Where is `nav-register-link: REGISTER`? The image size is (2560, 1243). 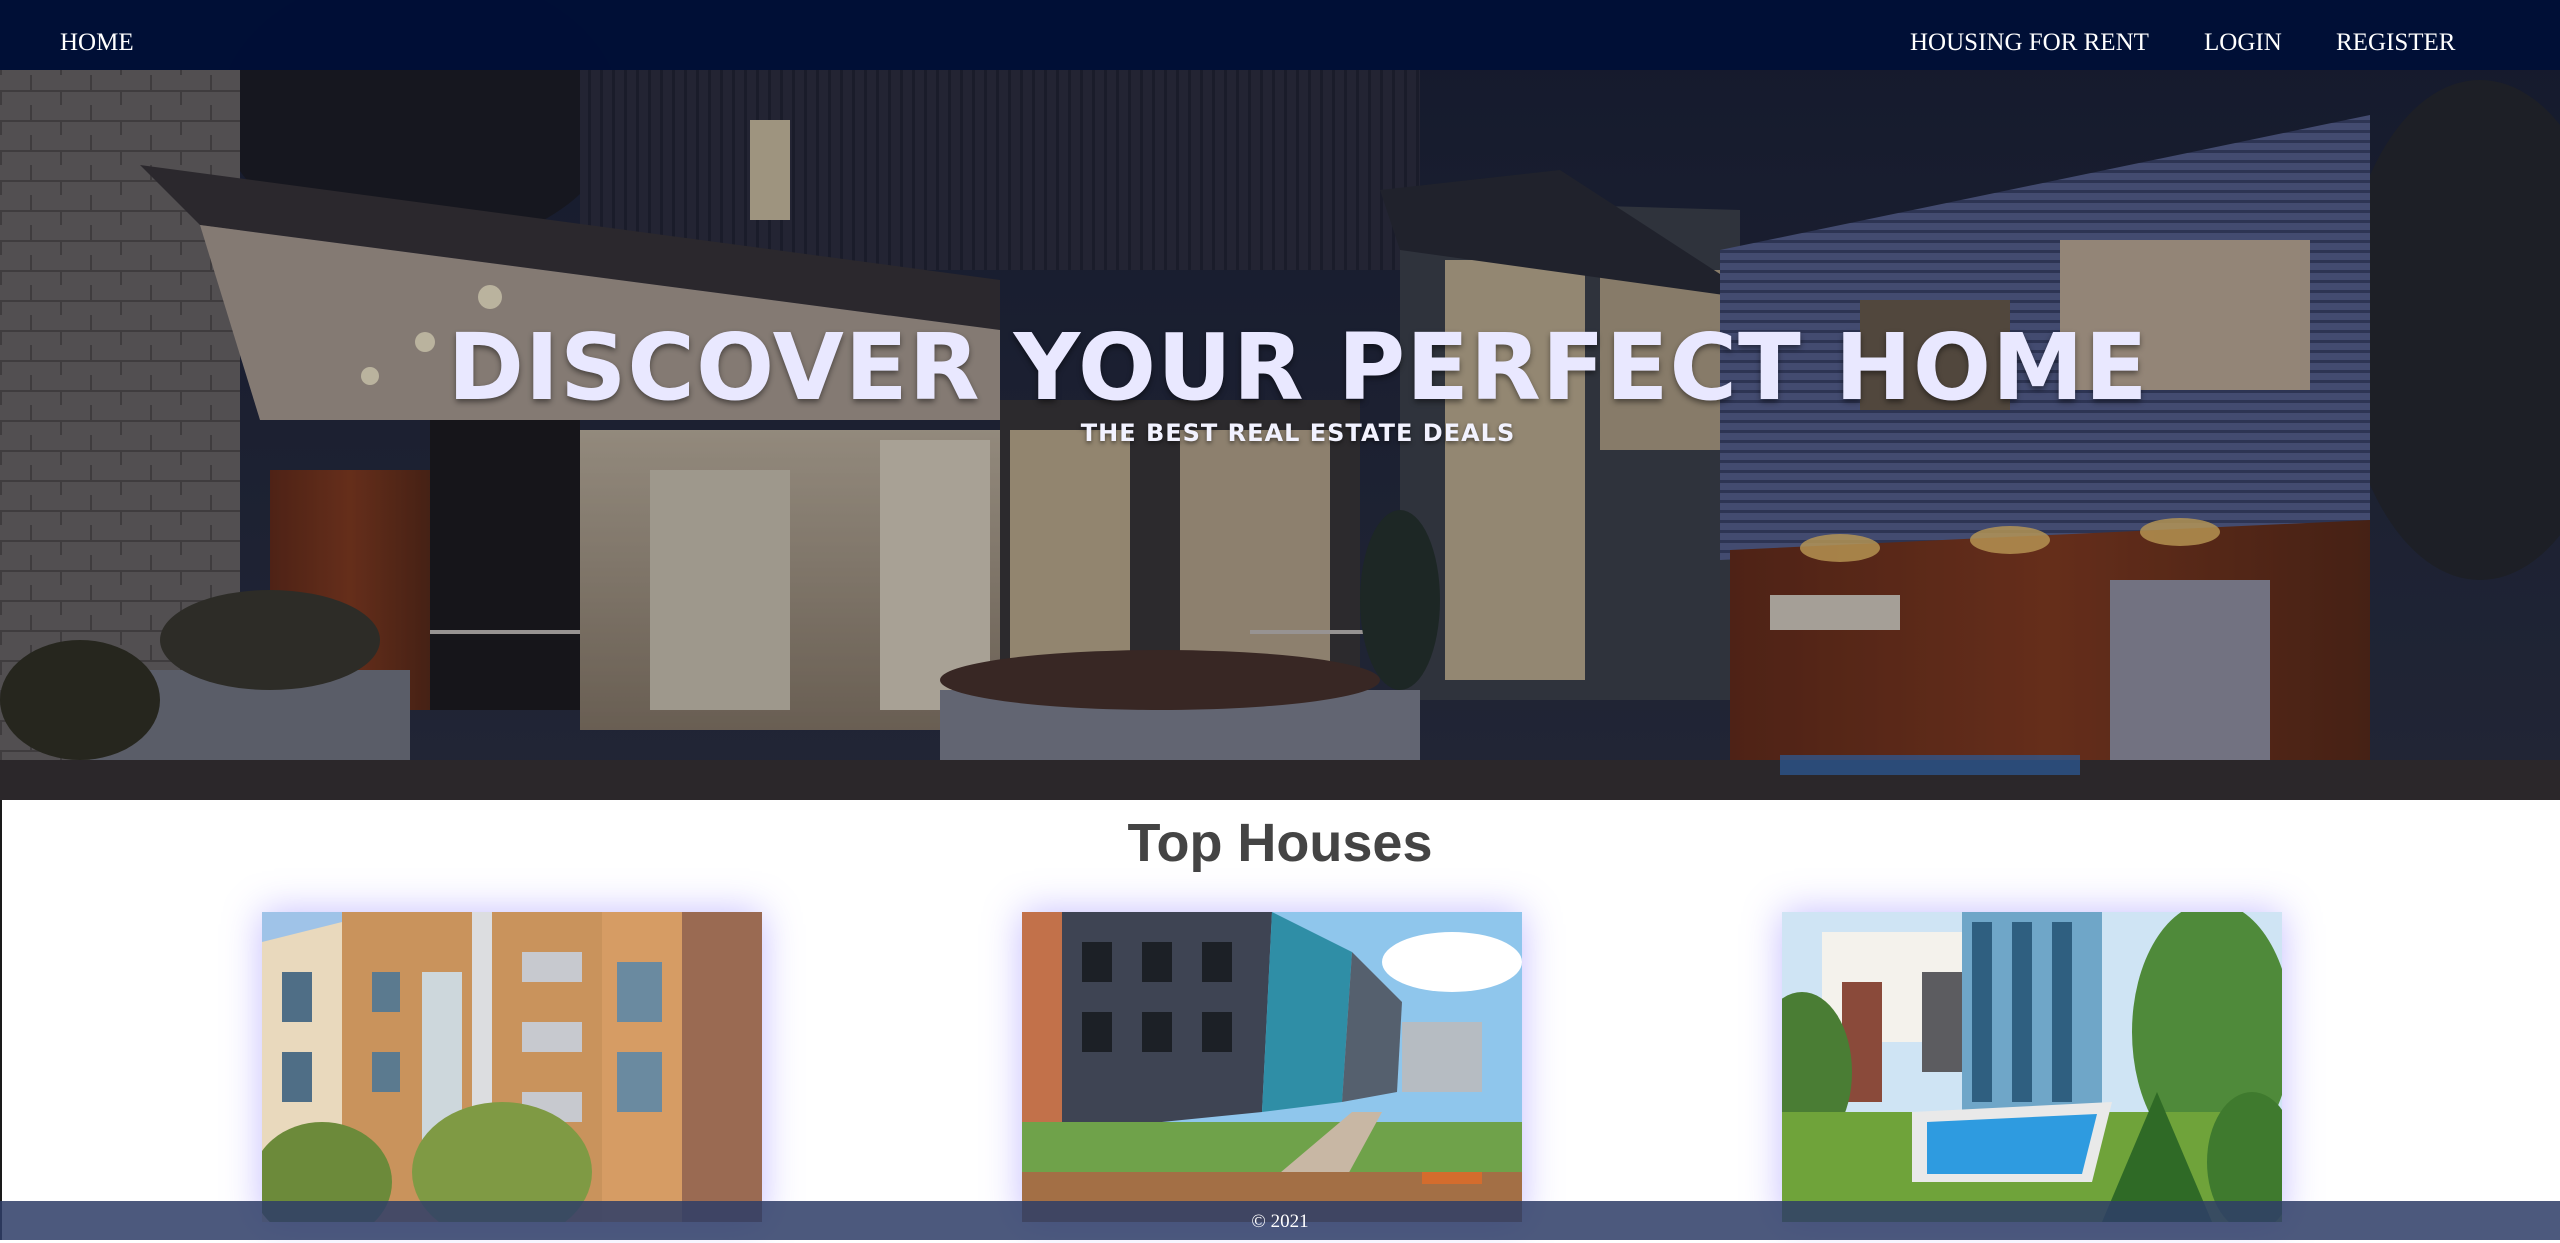 nav-register-link: REGISTER is located at coordinates (2395, 35).